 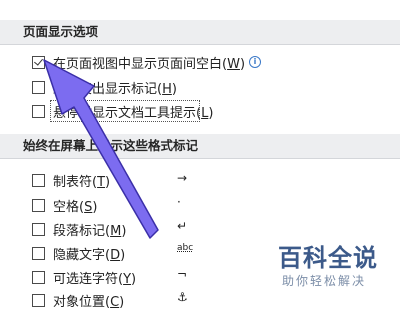 What do you see at coordinates (324, 281) in the screenshot?
I see `watermark-subtitle: 助你轻松解决` at bounding box center [324, 281].